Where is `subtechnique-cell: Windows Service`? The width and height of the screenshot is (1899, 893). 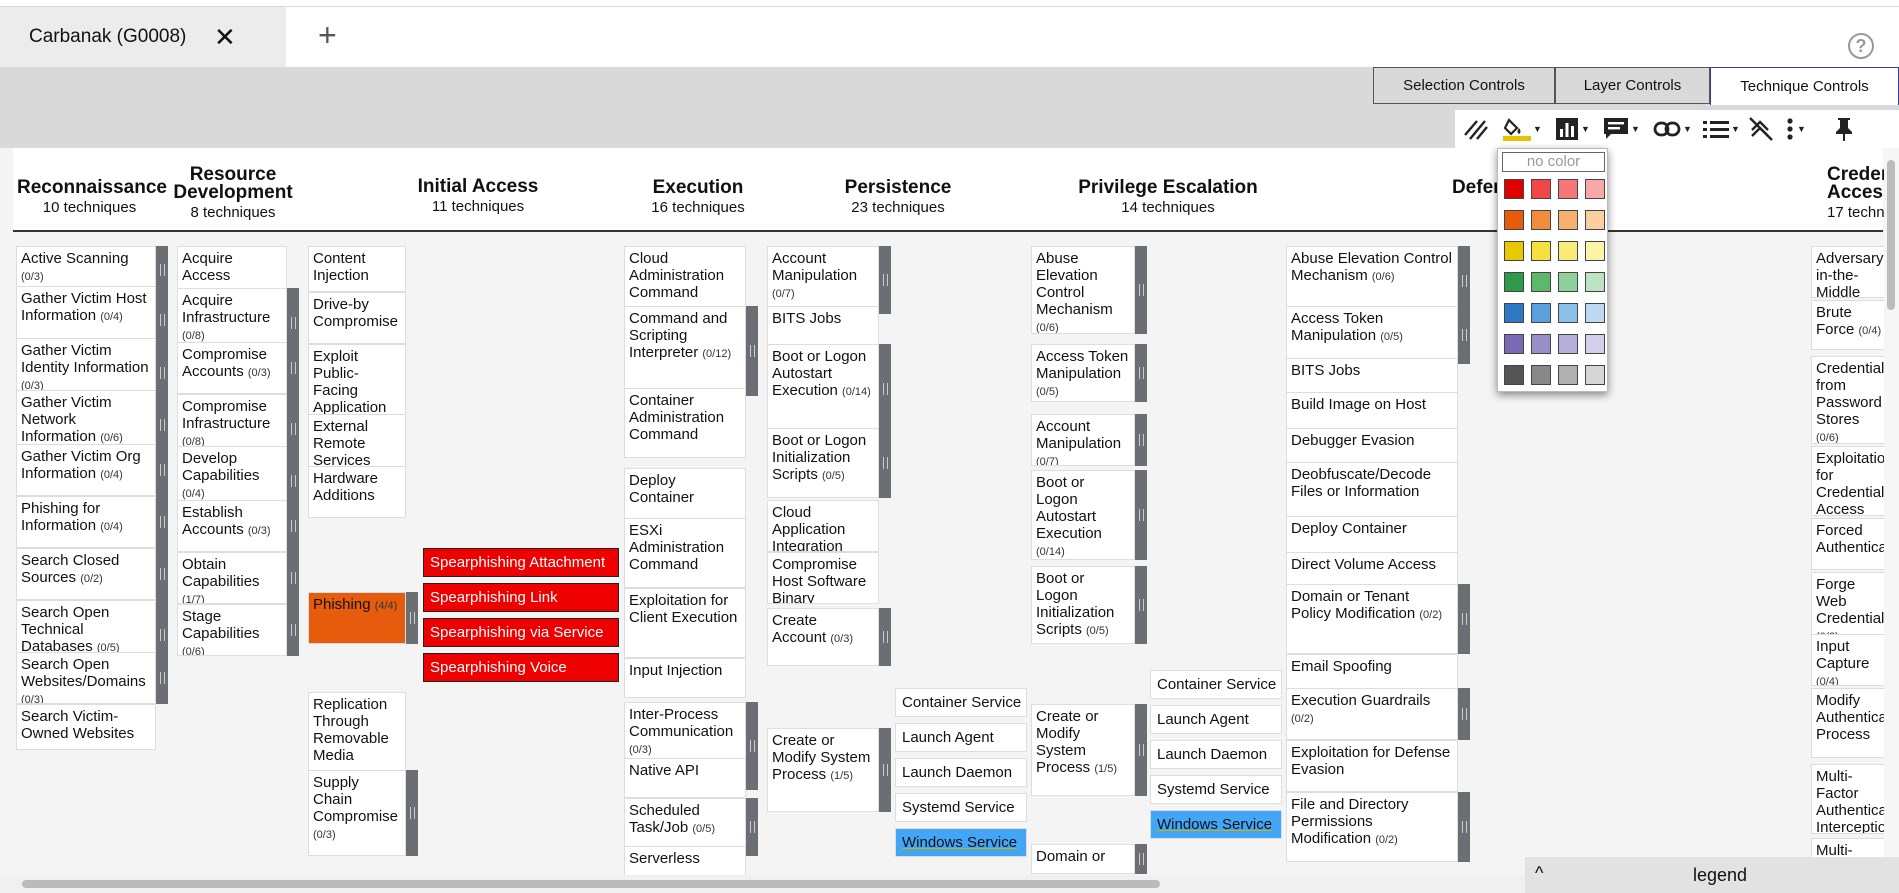 subtechnique-cell: Windows Service is located at coordinates (961, 842).